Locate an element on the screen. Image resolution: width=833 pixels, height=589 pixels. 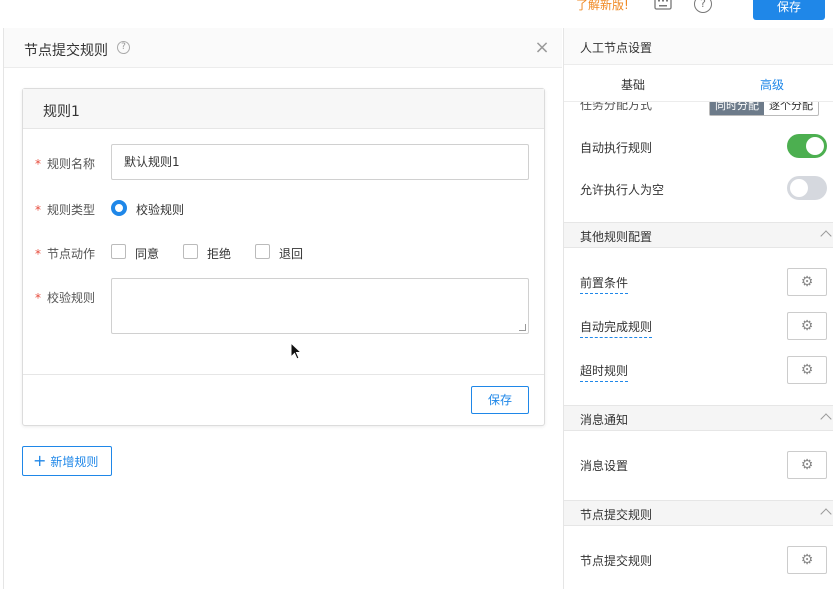
reject-label: 拒绝 is located at coordinates (219, 254).